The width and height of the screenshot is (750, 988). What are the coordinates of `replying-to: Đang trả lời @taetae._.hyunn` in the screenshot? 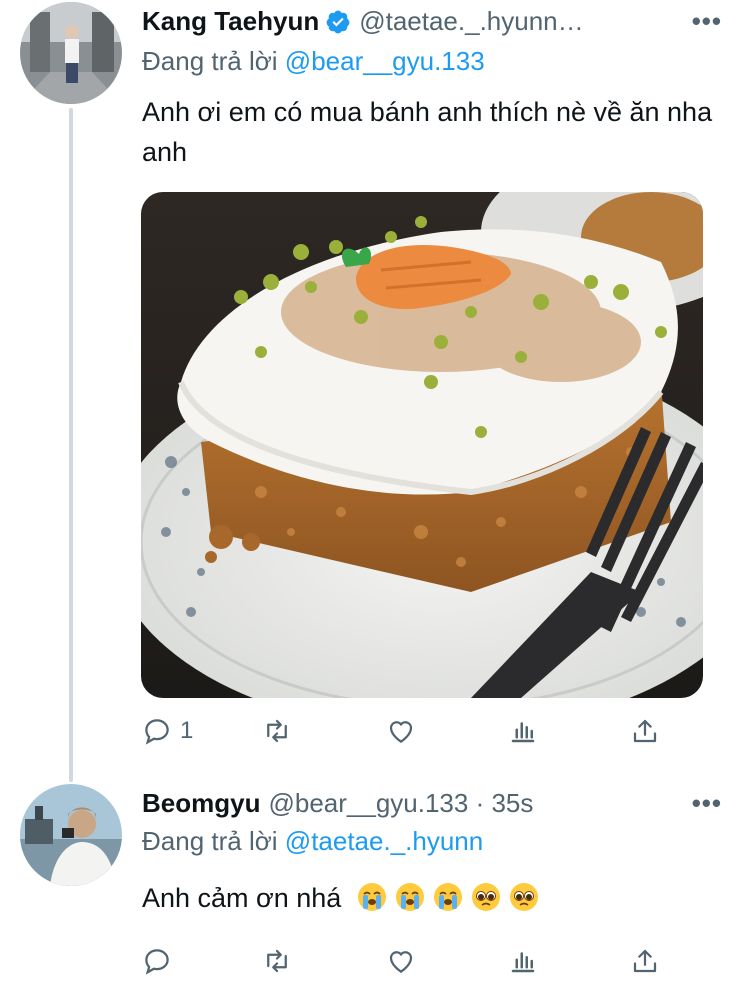 It's located at (312, 841).